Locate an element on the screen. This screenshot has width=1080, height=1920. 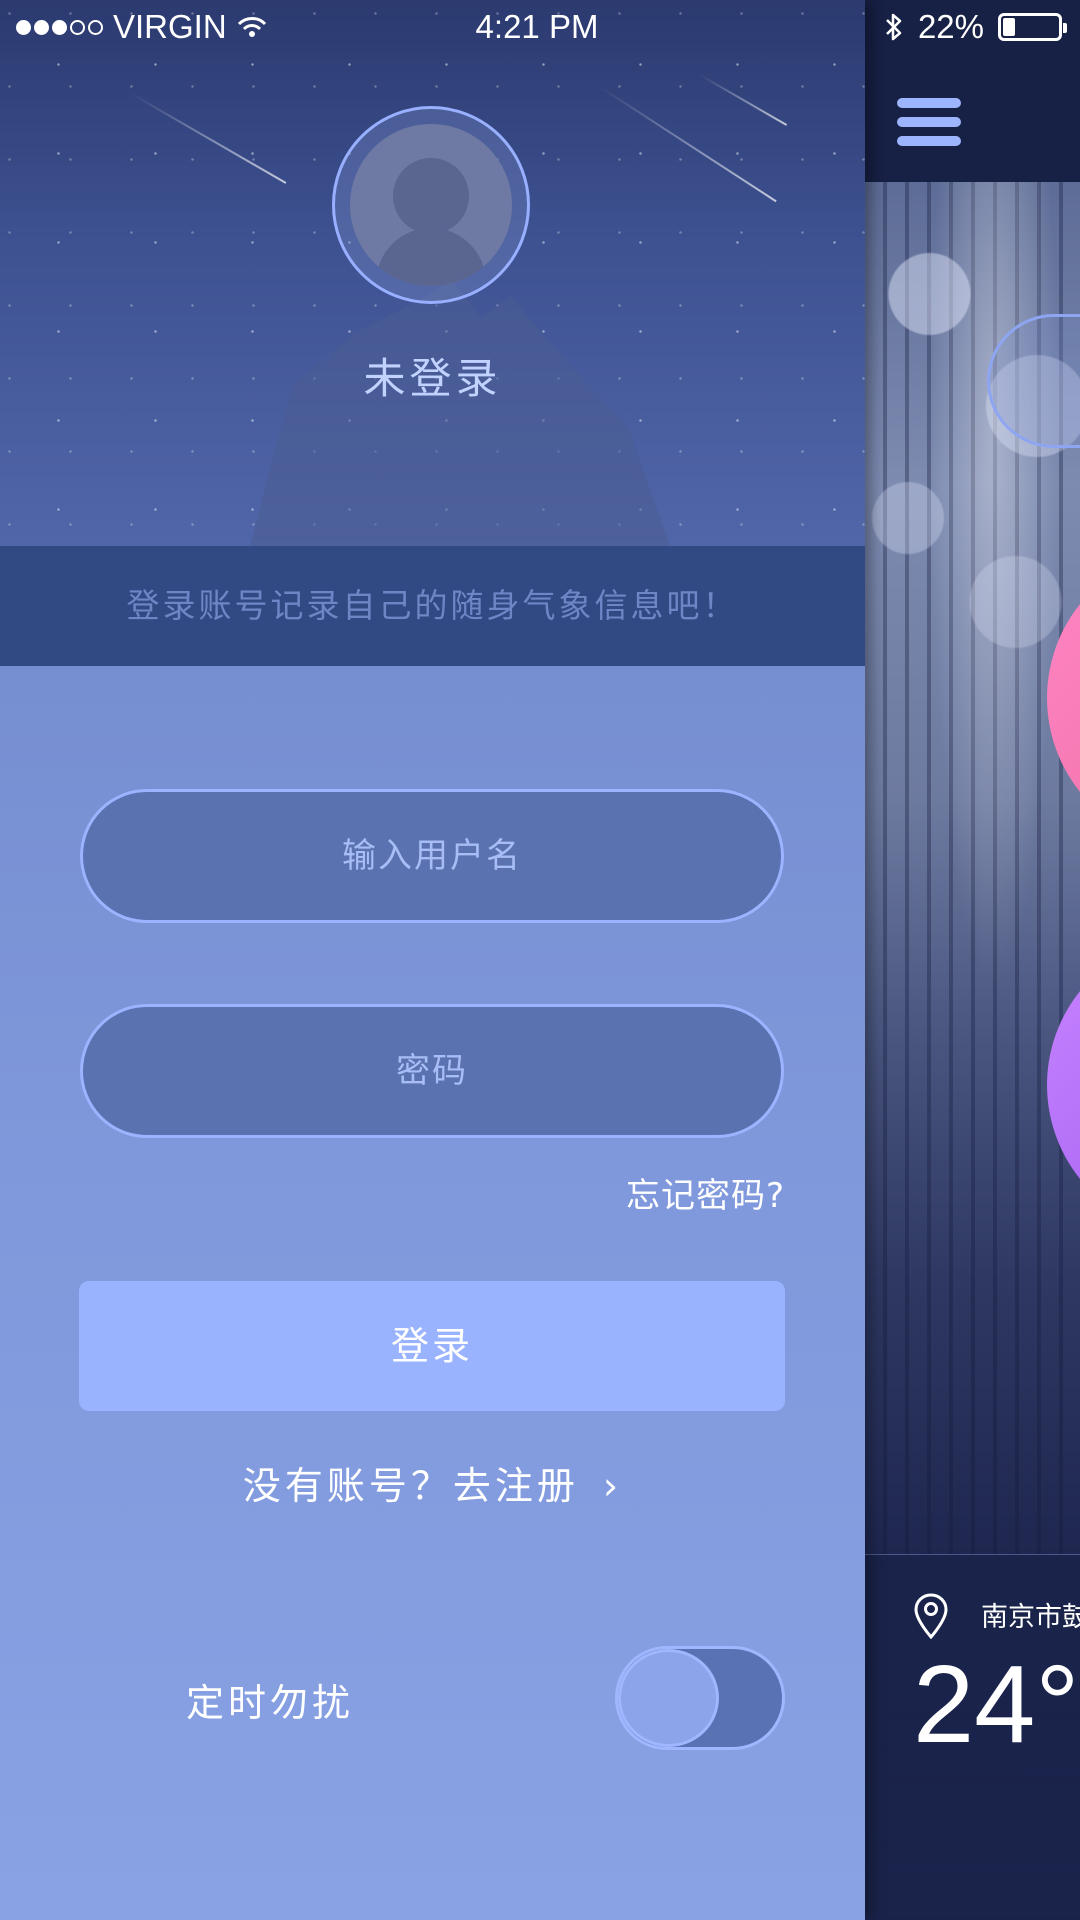
login-status-text: 未登录 is located at coordinates (432, 378).